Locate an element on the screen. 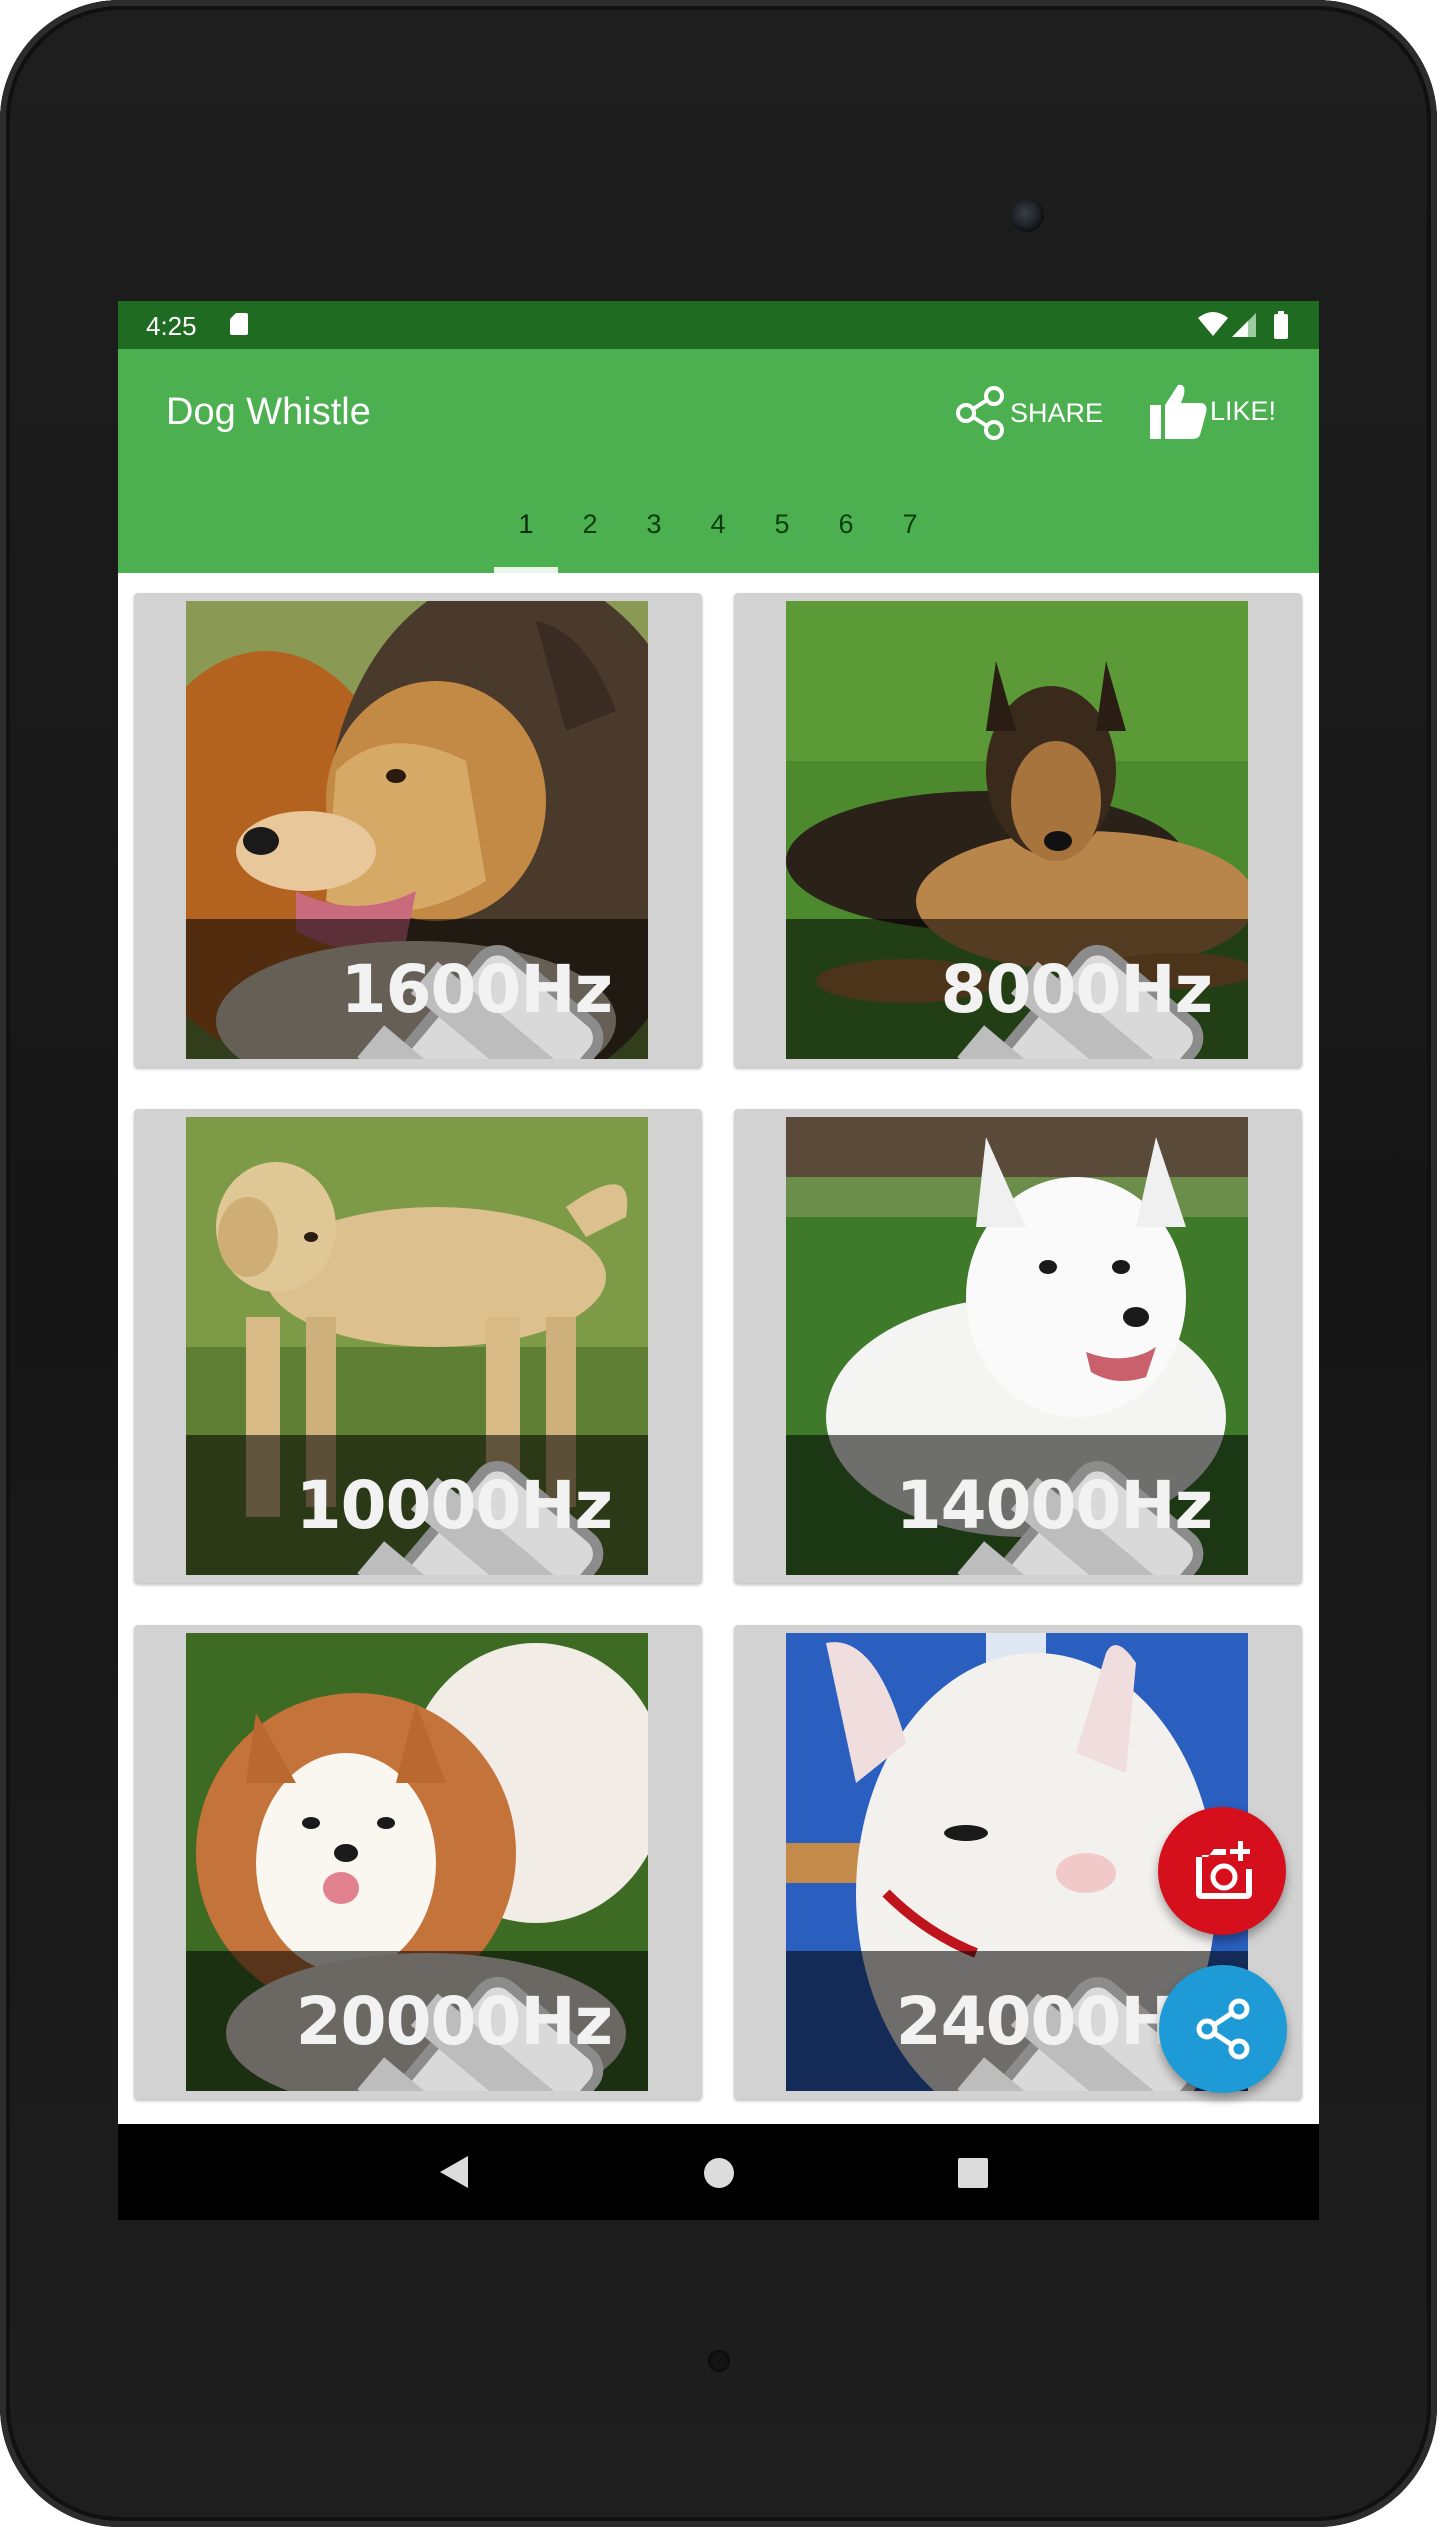 This screenshot has width=1437, height=2527. dog-photo-american-eskimo: 14000Hz is located at coordinates (1017, 1346).